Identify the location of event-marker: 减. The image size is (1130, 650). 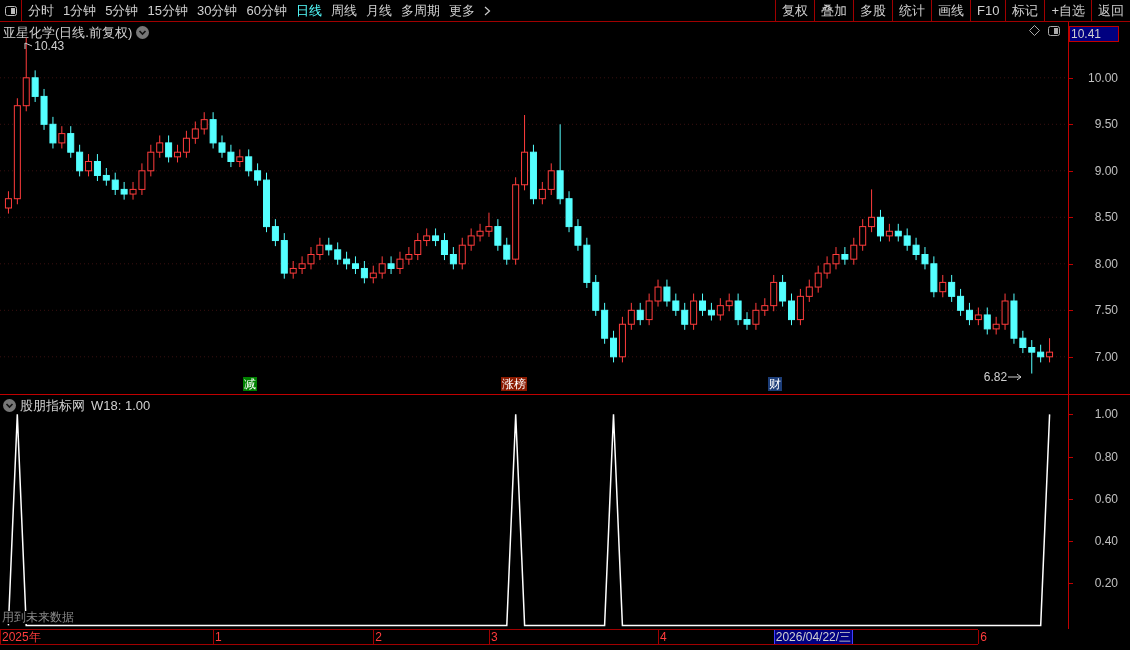
(249, 384).